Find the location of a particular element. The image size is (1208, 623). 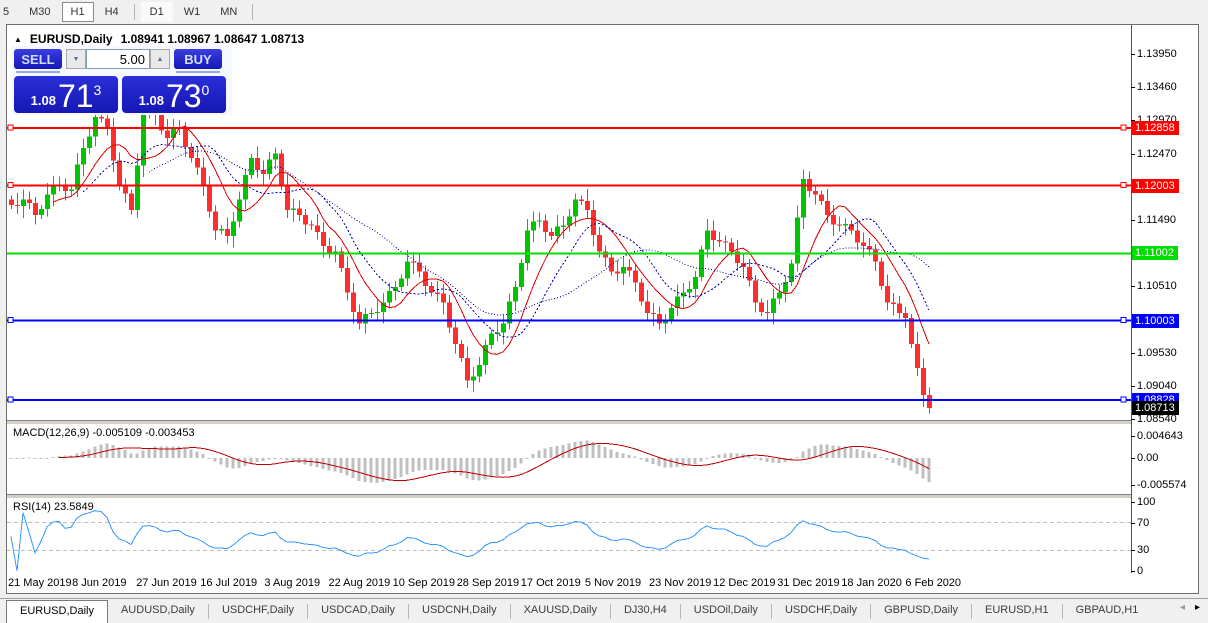

date-tick: 16 Jul 2019 is located at coordinates (229, 583).